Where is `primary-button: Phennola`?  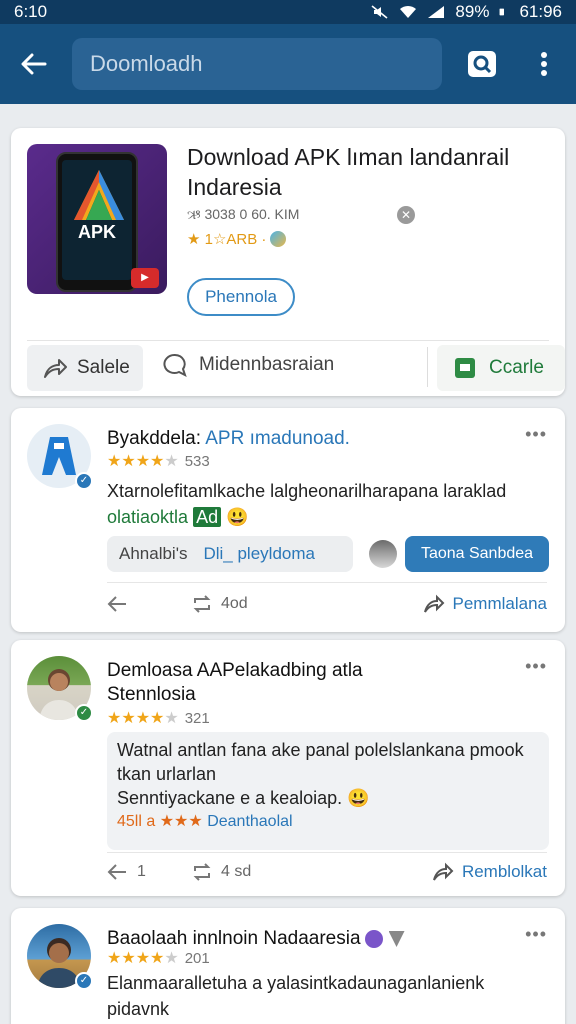 primary-button: Phennola is located at coordinates (241, 297).